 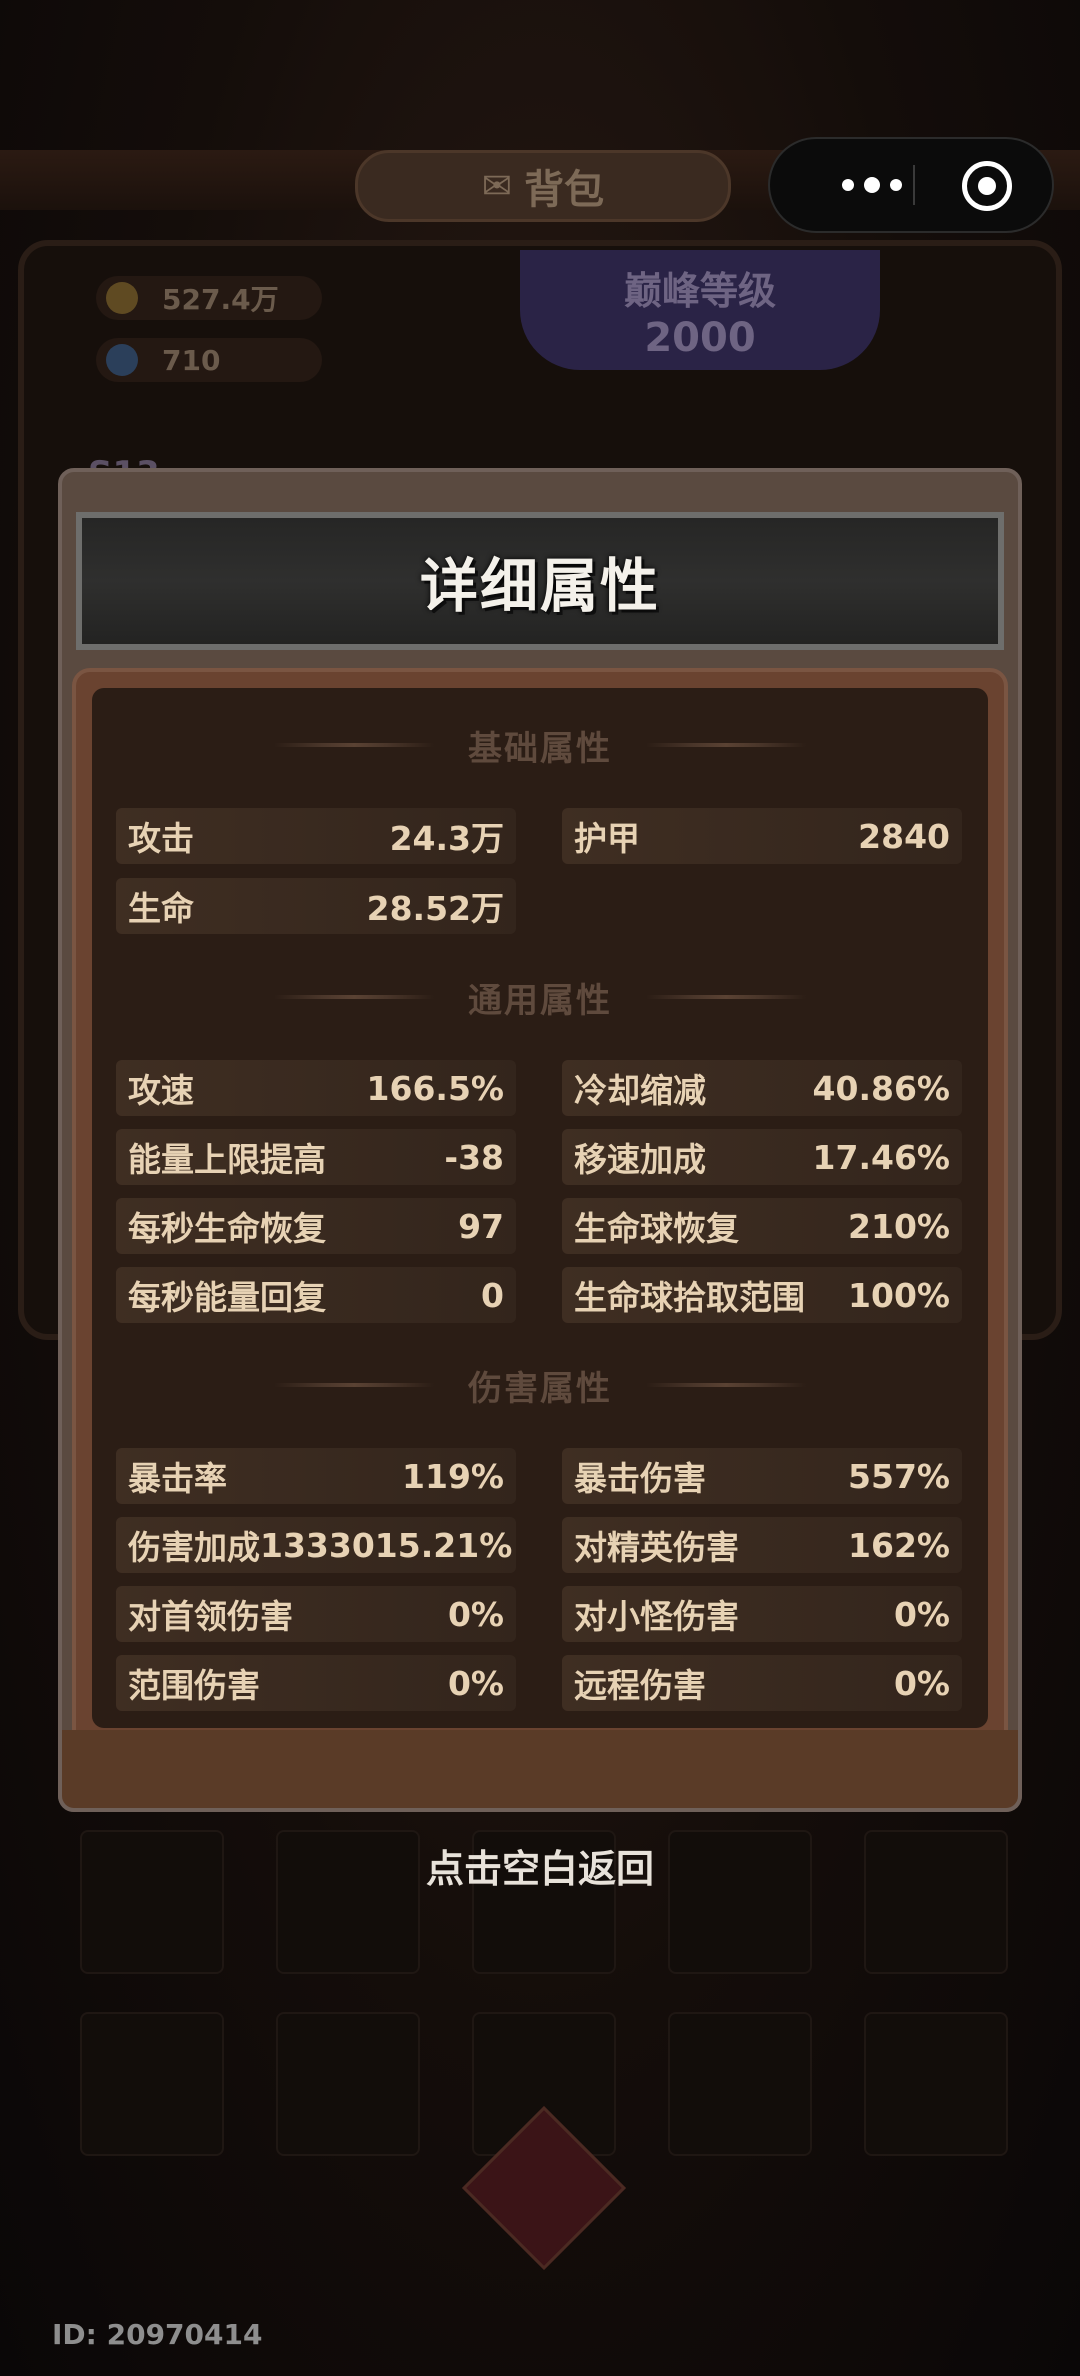 I want to click on stat-name: 远程伤害, so click(x=640, y=1685).